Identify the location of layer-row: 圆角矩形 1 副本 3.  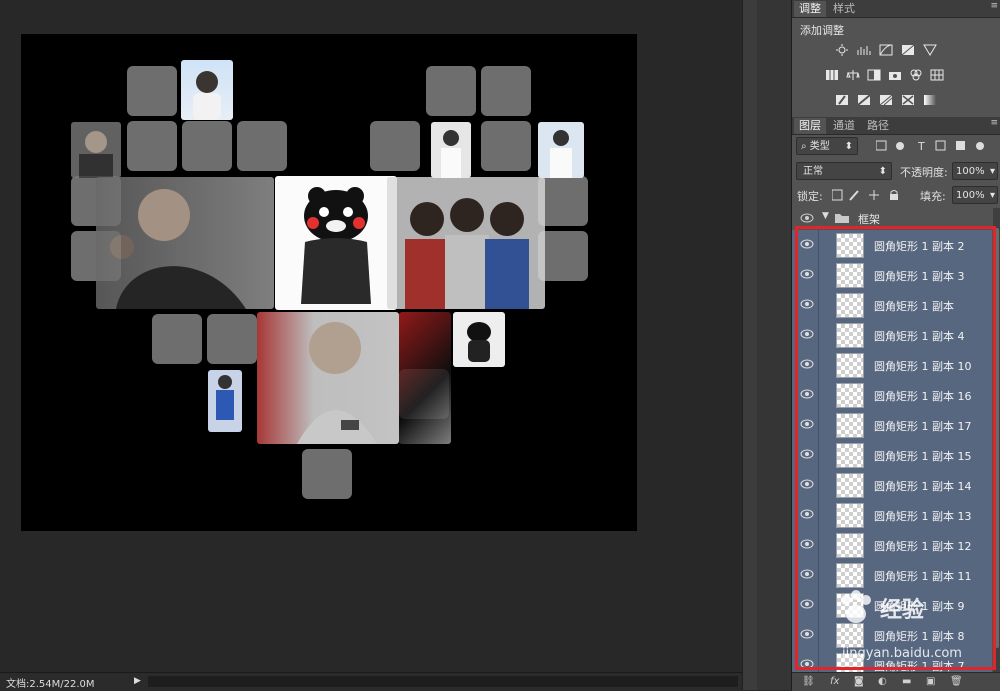
(892, 275).